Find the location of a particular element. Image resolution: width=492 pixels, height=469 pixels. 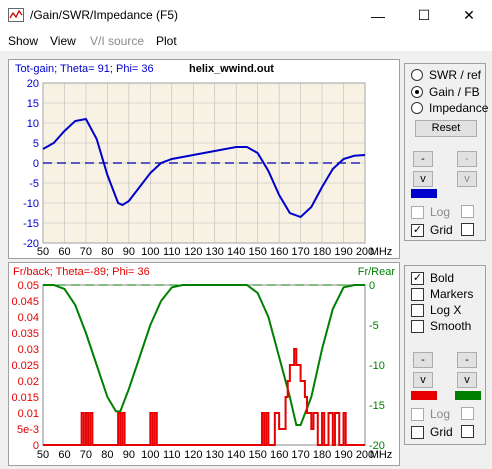

menu-show: Show is located at coordinates (23, 41).